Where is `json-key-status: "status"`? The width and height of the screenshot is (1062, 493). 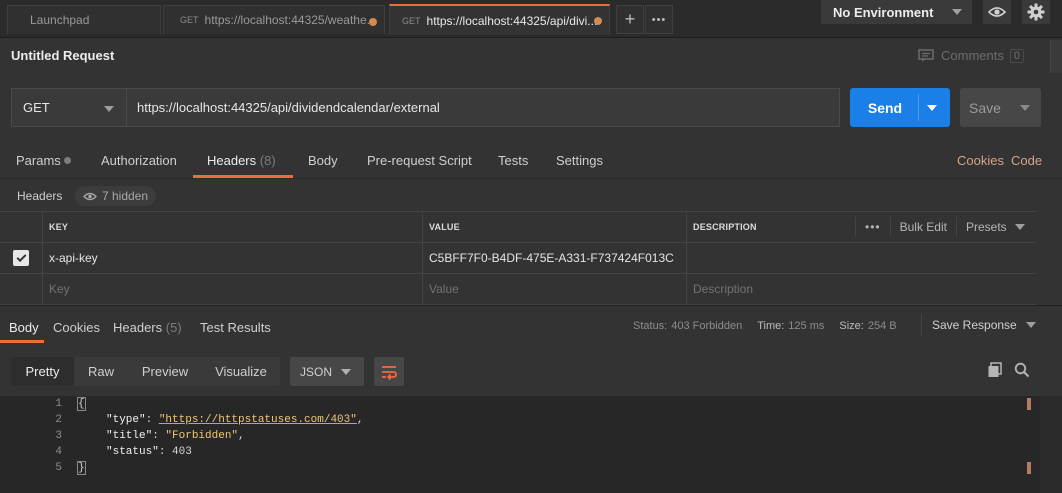
json-key-status: "status" is located at coordinates (132, 452).